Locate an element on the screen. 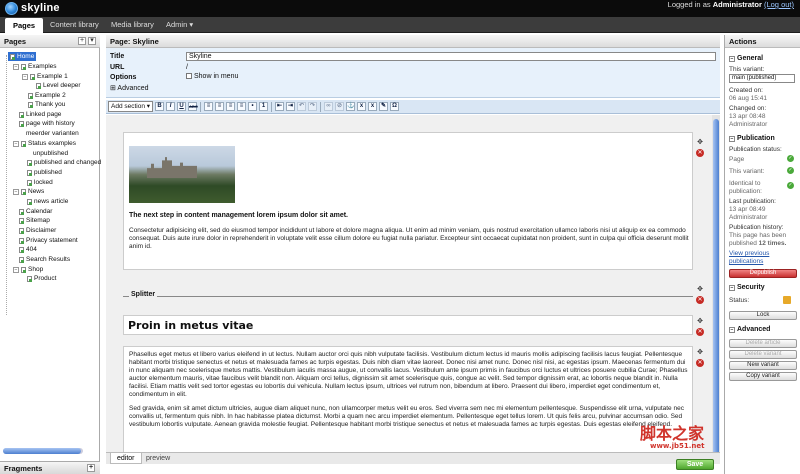 The height and width of the screenshot is (474, 800). tab-content-library: Content library is located at coordinates (74, 25).